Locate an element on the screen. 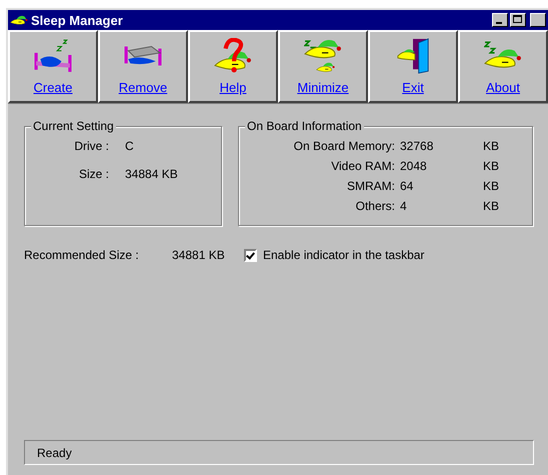 The image size is (548, 475). toolbar-button: Minimize is located at coordinates (323, 66).